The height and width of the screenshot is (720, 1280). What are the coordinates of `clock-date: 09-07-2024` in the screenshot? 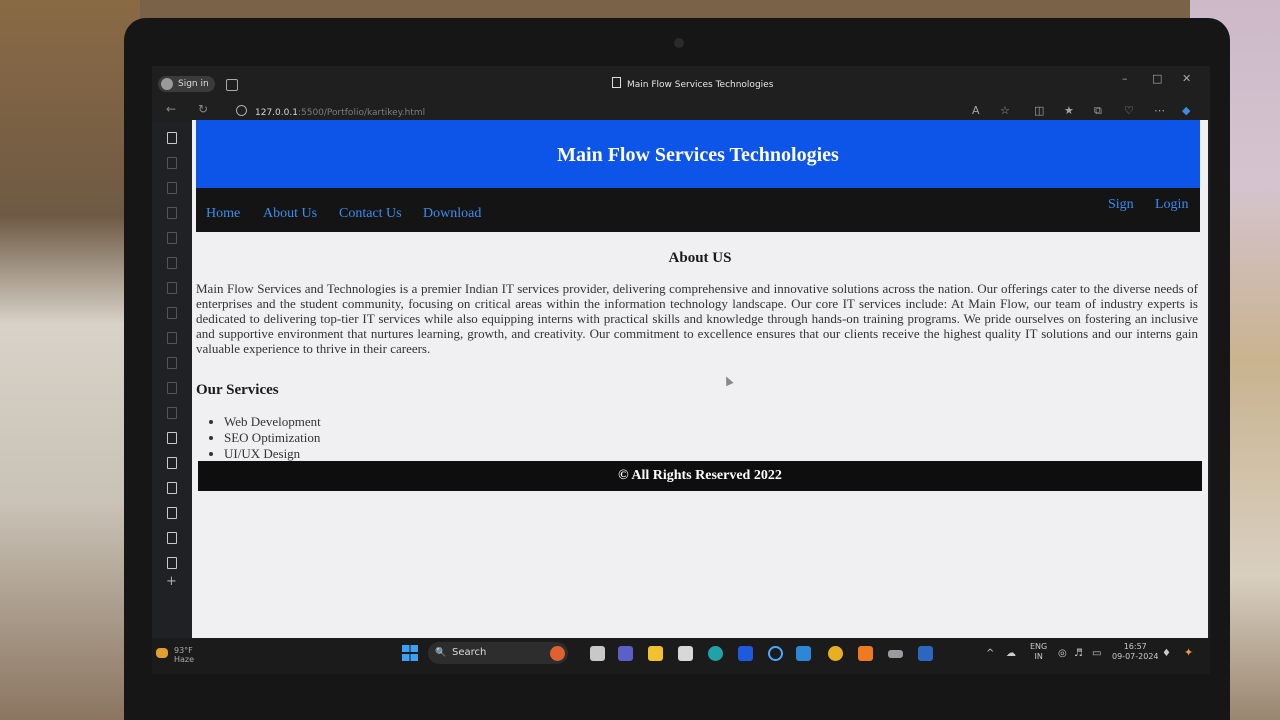 It's located at (1135, 656).